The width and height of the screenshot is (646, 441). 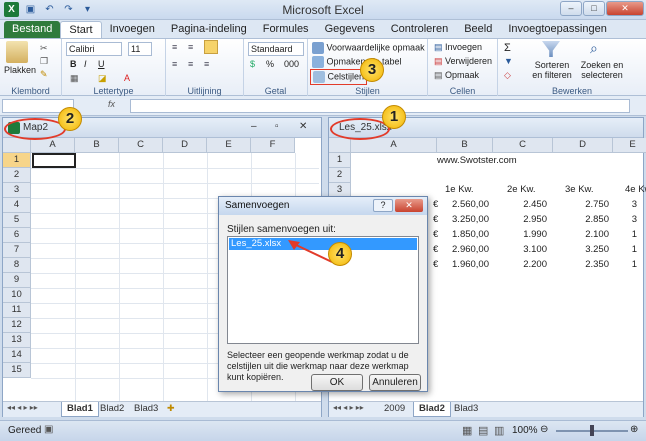 What do you see at coordinates (276, 49) in the screenshot?
I see `number-format-combo: Standaard` at bounding box center [276, 49].